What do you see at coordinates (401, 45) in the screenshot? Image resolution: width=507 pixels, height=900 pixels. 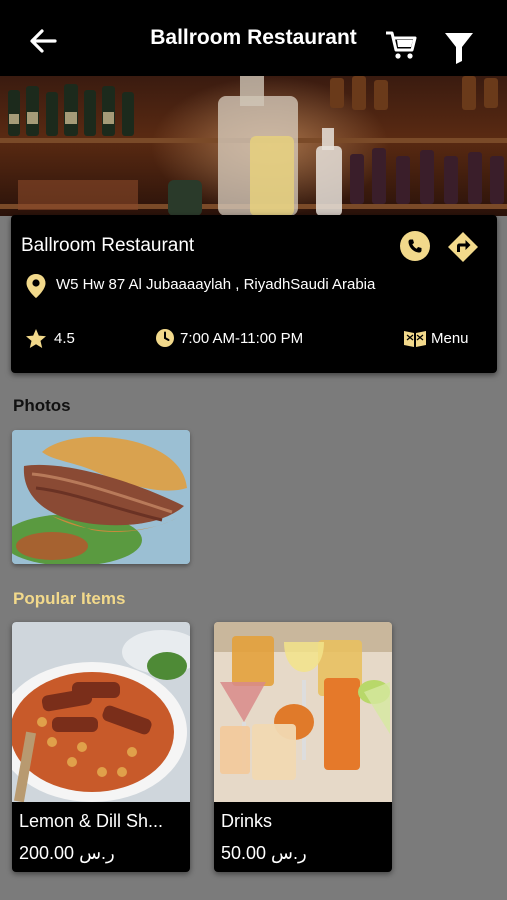 I see `cart-icon` at bounding box center [401, 45].